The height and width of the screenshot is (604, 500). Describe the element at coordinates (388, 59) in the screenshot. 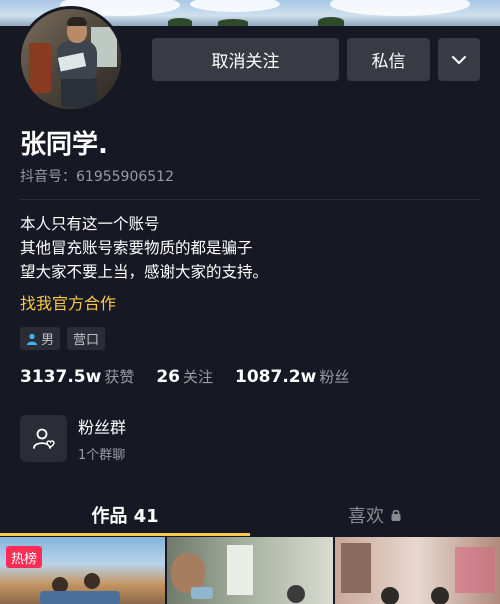

I see `message-button: 私信` at that location.